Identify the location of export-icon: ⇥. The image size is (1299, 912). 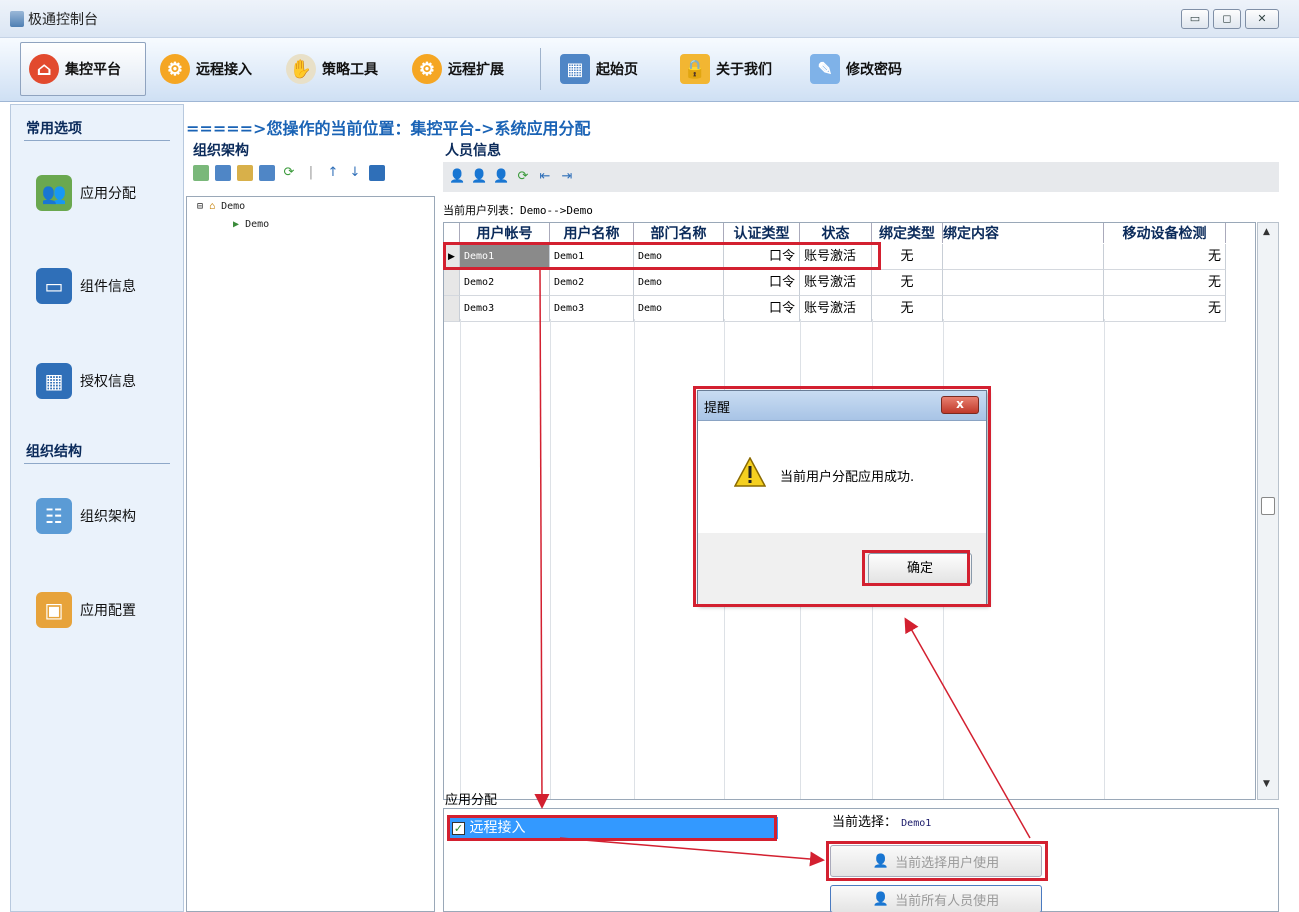
(567, 177).